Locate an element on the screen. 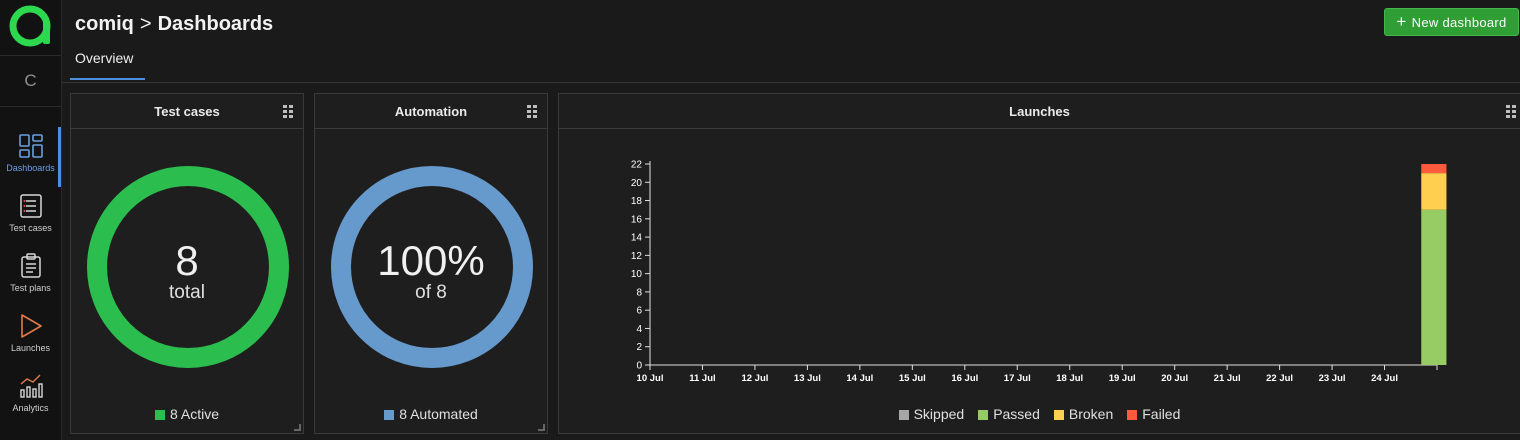  project-initial: C is located at coordinates (30, 80).